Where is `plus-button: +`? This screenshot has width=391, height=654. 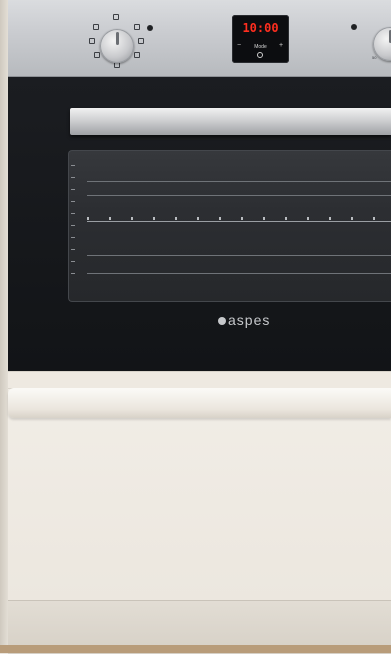 plus-button: + is located at coordinates (281, 45).